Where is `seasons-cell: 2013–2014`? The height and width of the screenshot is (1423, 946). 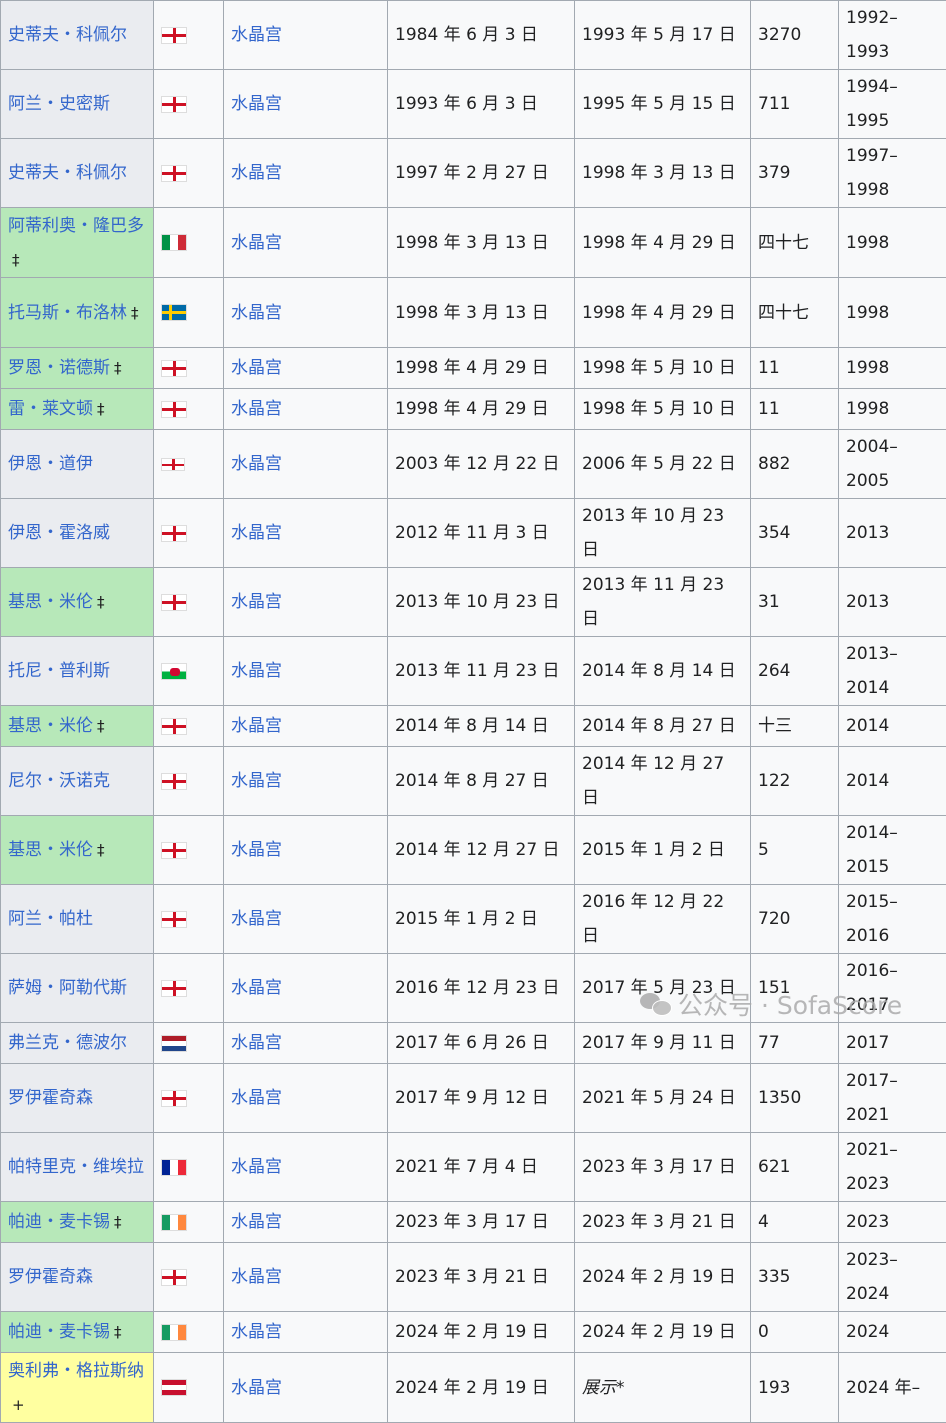
seasons-cell: 2013–2014 is located at coordinates (892, 671).